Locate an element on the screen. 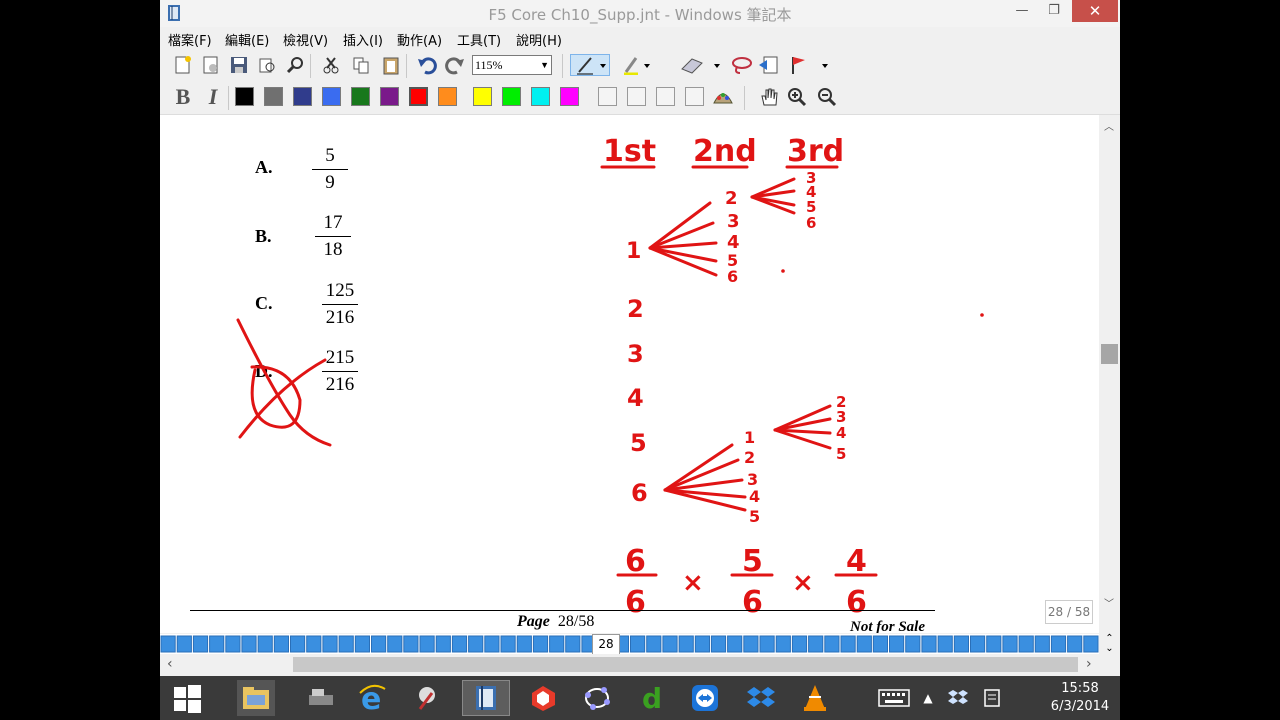 The image size is (1280, 720). paste-icon is located at coordinates (391, 65).